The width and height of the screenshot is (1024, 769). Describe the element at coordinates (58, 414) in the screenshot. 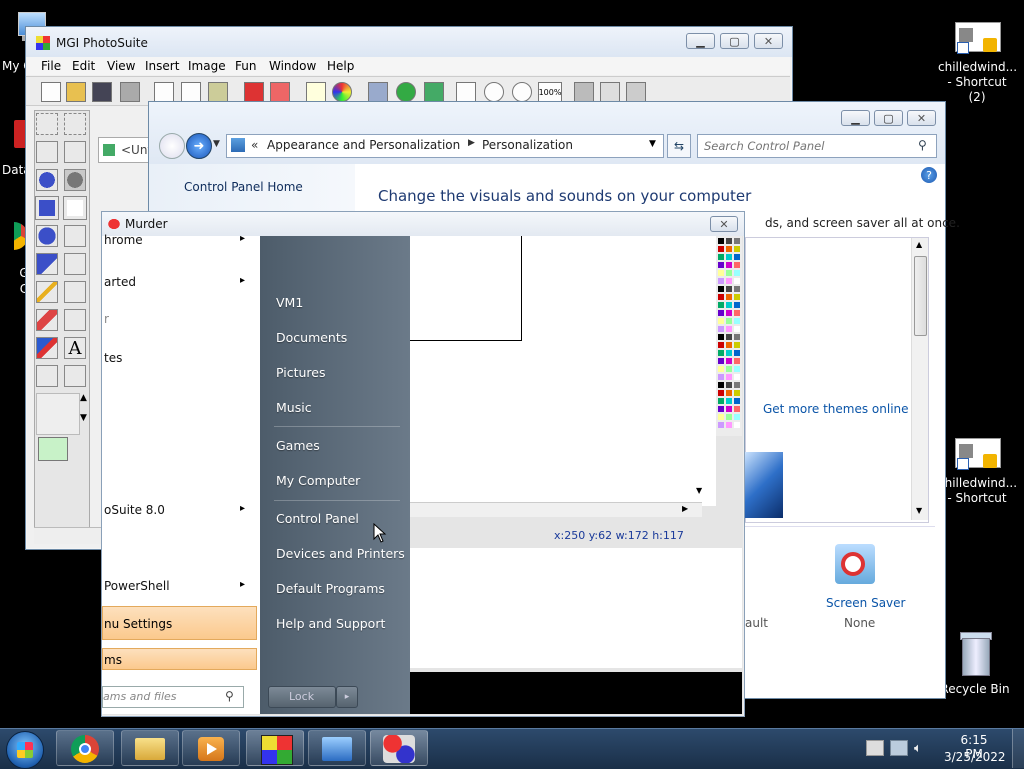

I see `brush-size-box` at that location.